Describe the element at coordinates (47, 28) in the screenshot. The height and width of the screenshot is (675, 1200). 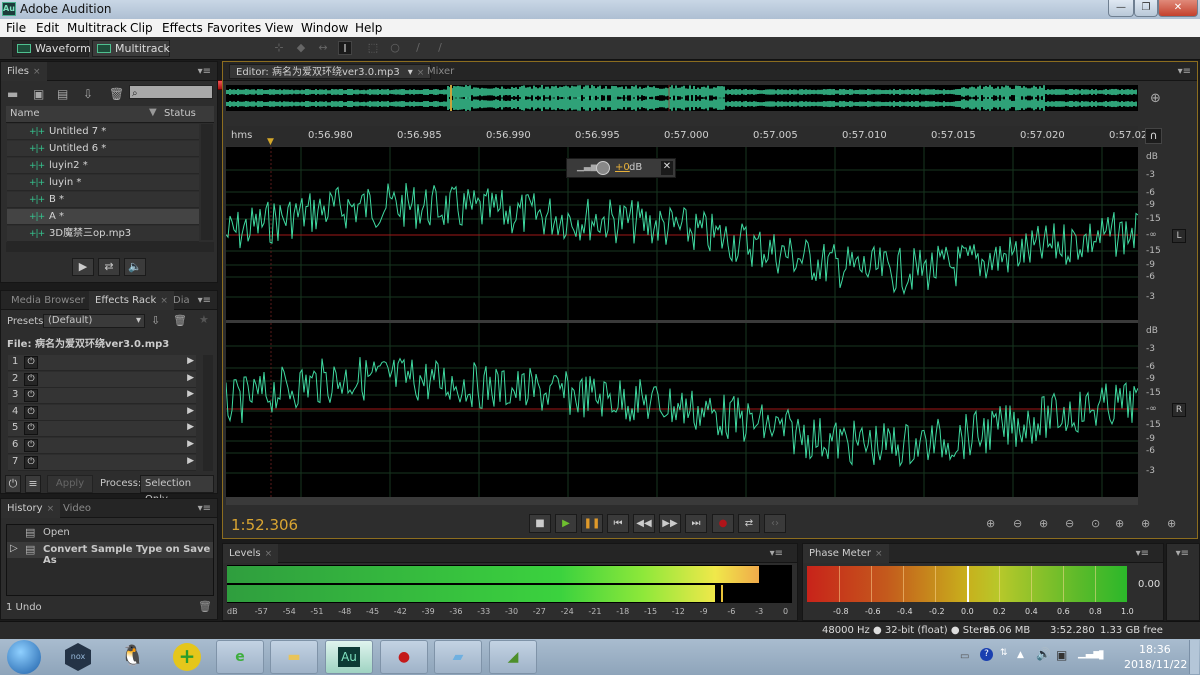
I see `menu-edit: Edit` at that location.